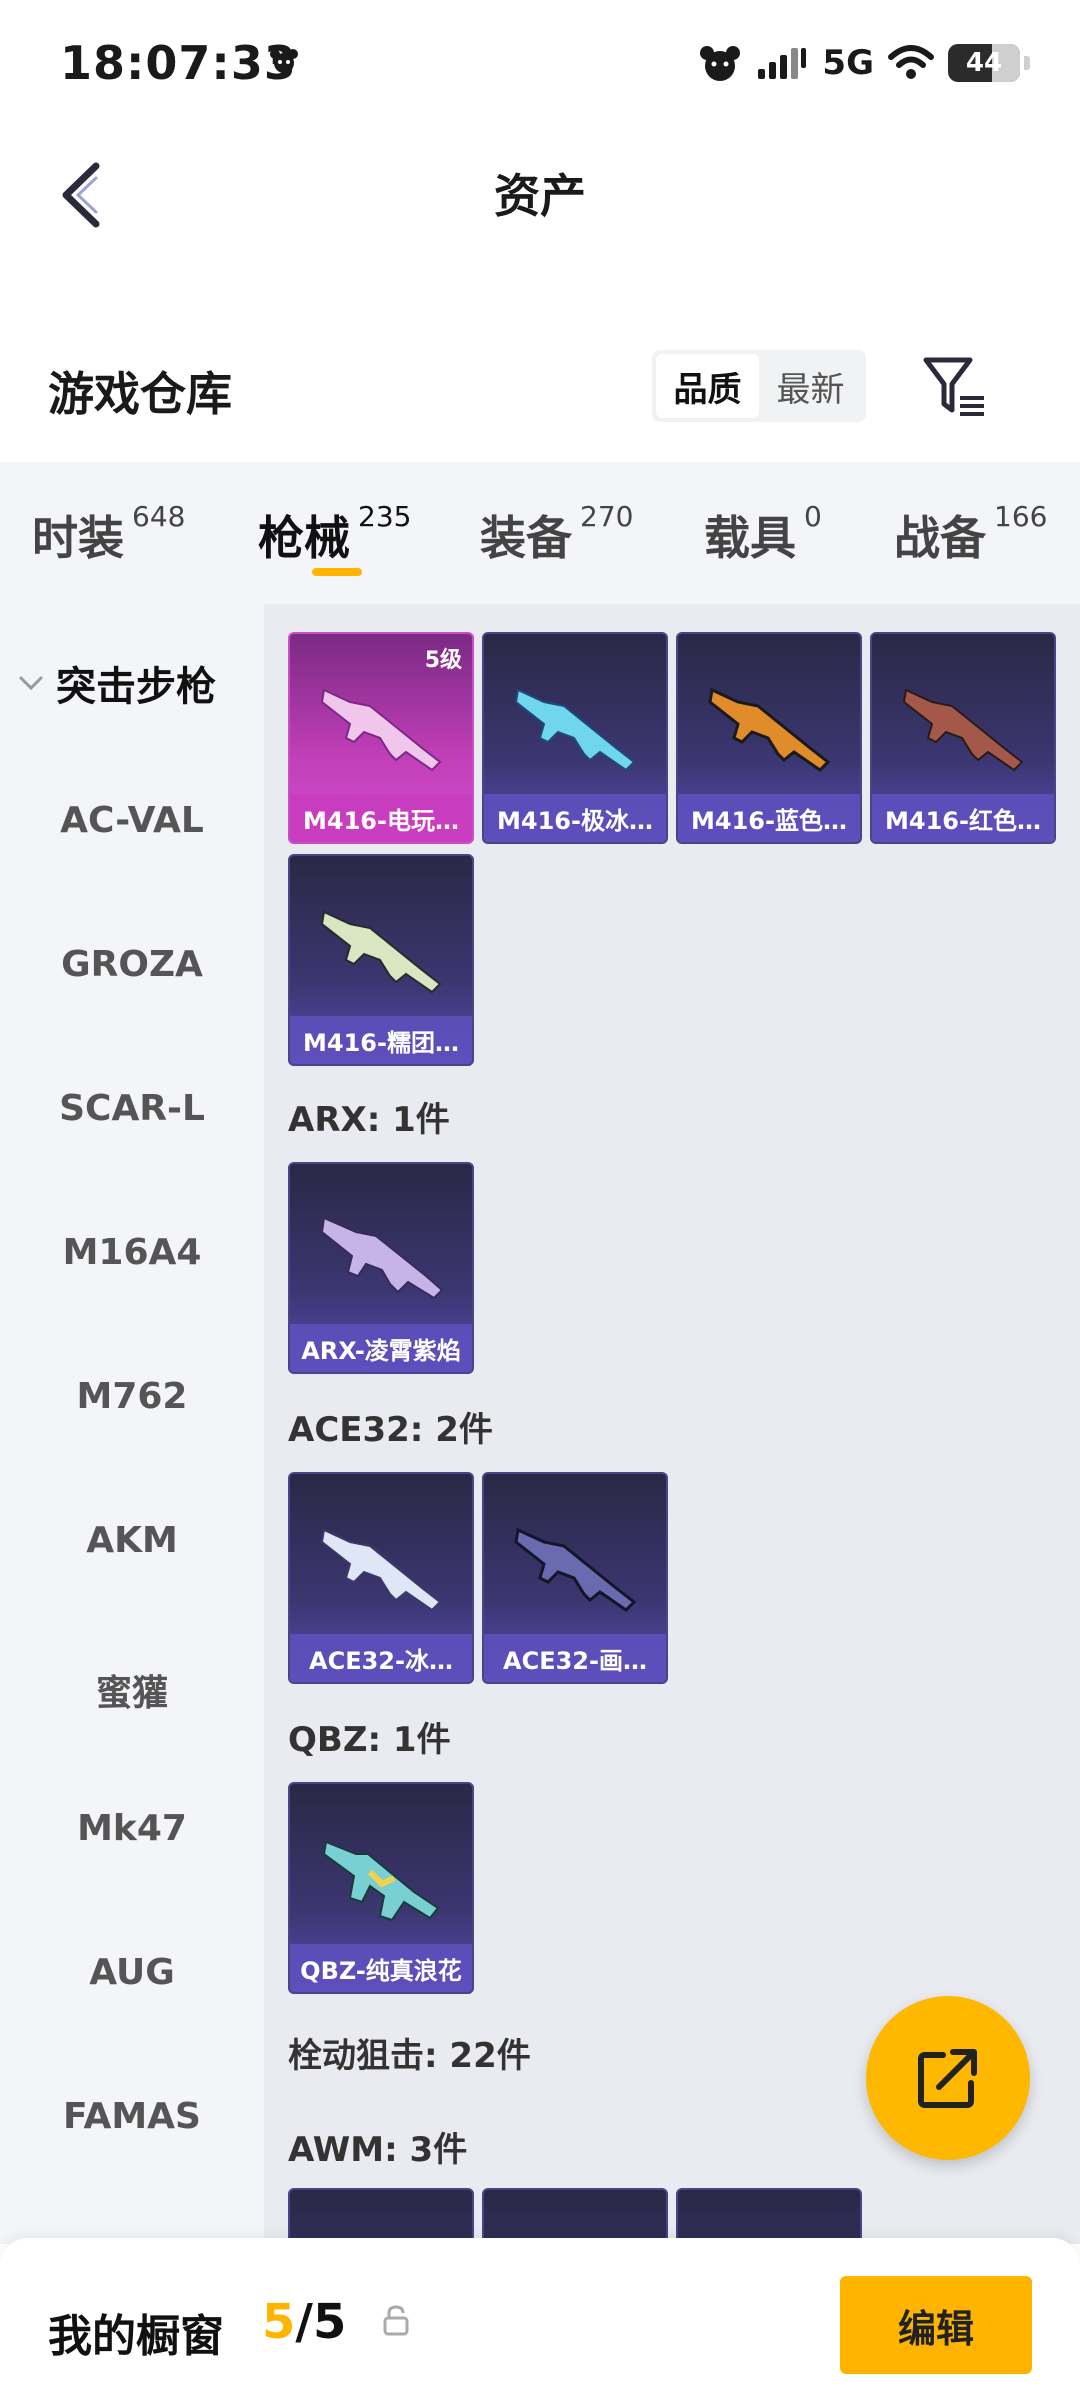 The image size is (1080, 2408). I want to click on section-label-arx: ARX: 1件, so click(369, 1120).